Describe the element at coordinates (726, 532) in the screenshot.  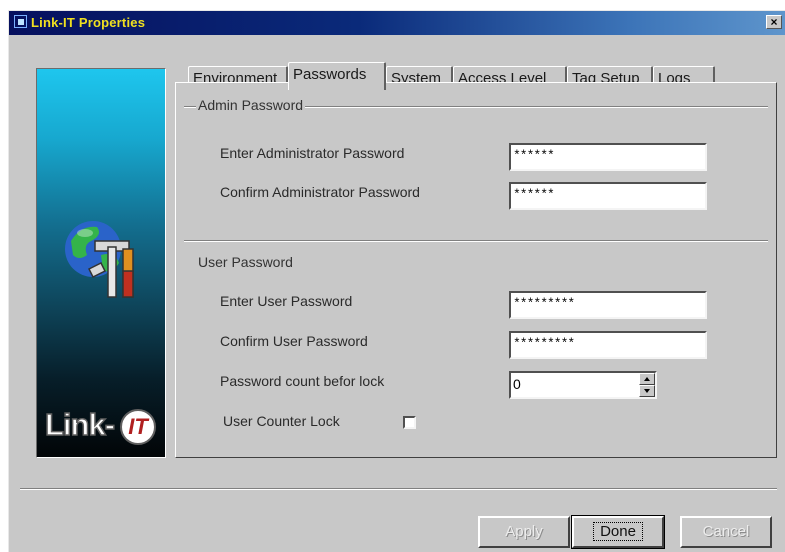
I see `cancel-button: Cancel` at that location.